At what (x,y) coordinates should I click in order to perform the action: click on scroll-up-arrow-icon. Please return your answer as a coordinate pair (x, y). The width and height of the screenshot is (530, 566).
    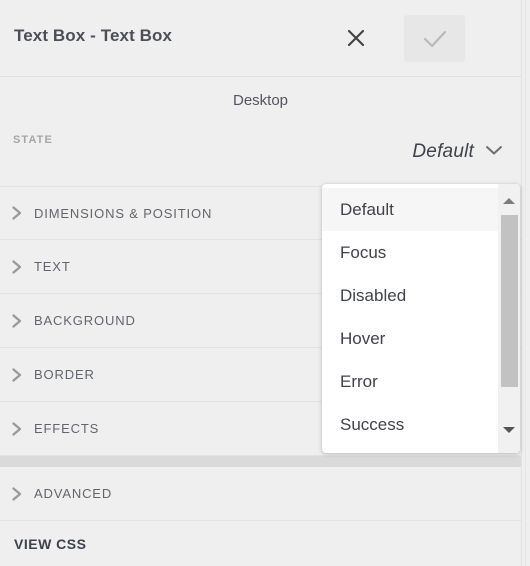
    Looking at the image, I should click on (509, 201).